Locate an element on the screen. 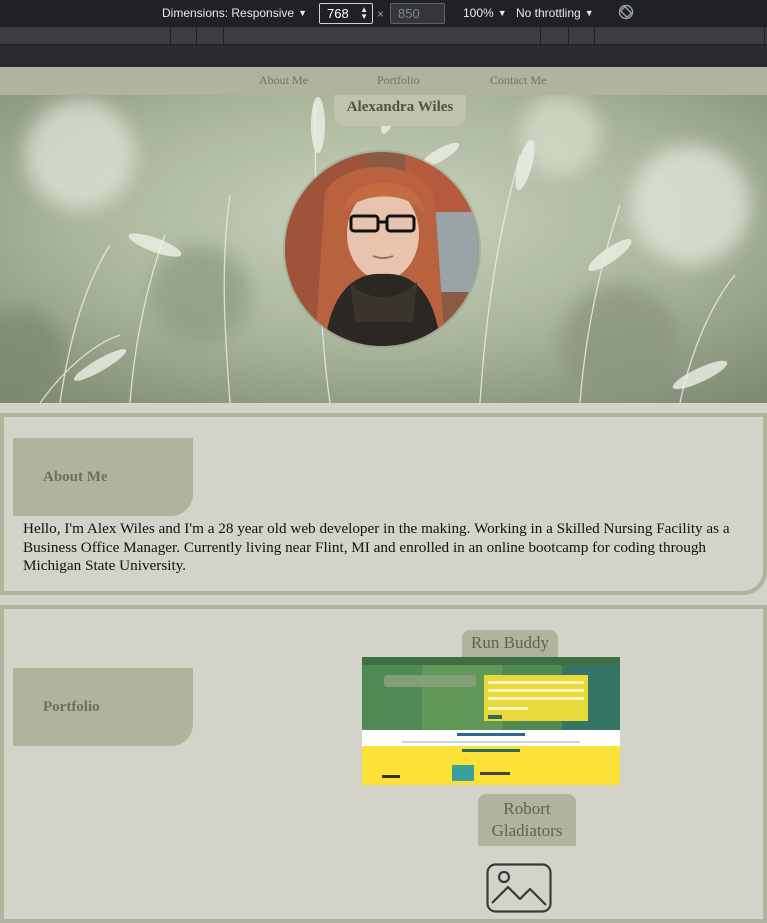  site-nav: About Me Portfolio Contact Me is located at coordinates (383, 81).